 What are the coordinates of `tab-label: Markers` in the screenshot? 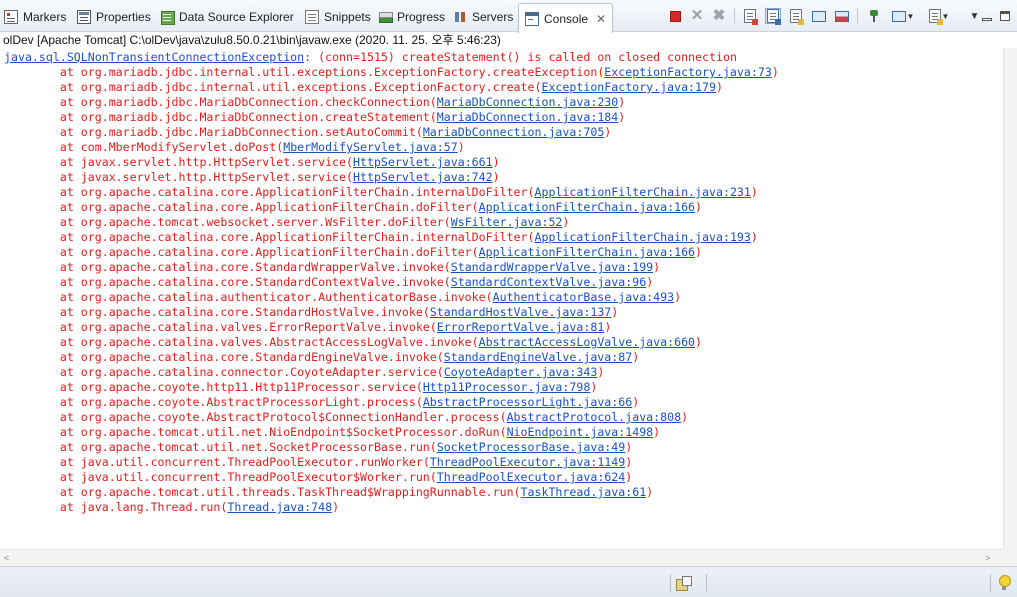 It's located at (45, 17).